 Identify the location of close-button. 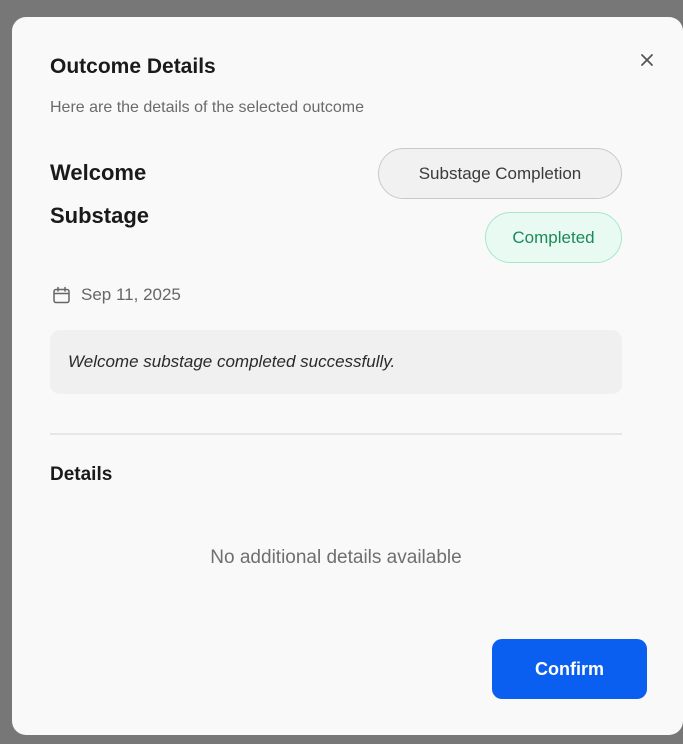
(647, 60).